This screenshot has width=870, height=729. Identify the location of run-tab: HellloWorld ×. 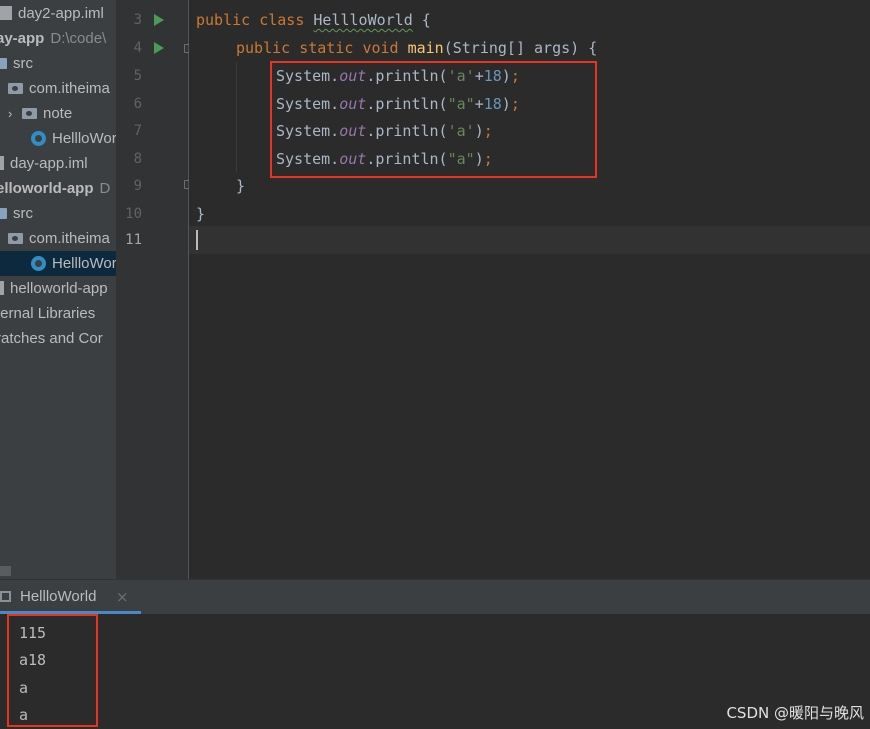
(70, 597).